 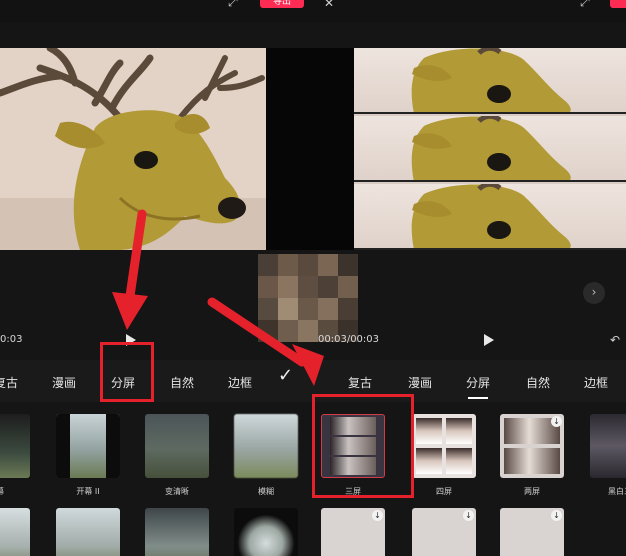 I want to click on arrow-down-head, so click(x=130, y=311).